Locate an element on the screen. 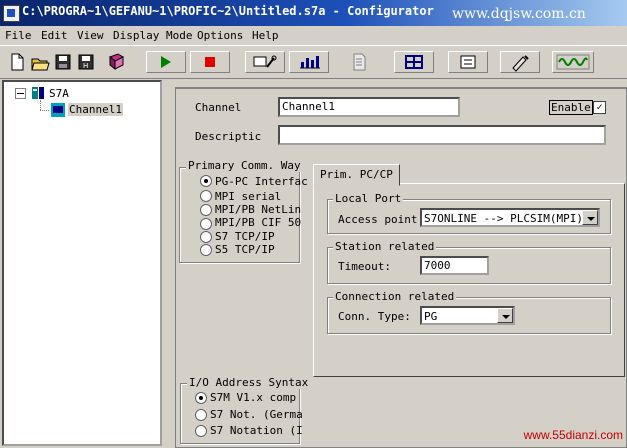  watermark-bottom: www.55dianzi.com is located at coordinates (573, 435).